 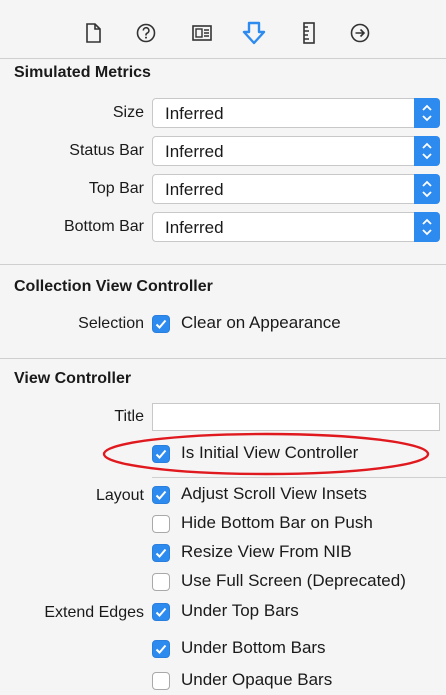 What do you see at coordinates (261, 323) in the screenshot?
I see `clear-on-appearance-label: Clear on Appearance` at bounding box center [261, 323].